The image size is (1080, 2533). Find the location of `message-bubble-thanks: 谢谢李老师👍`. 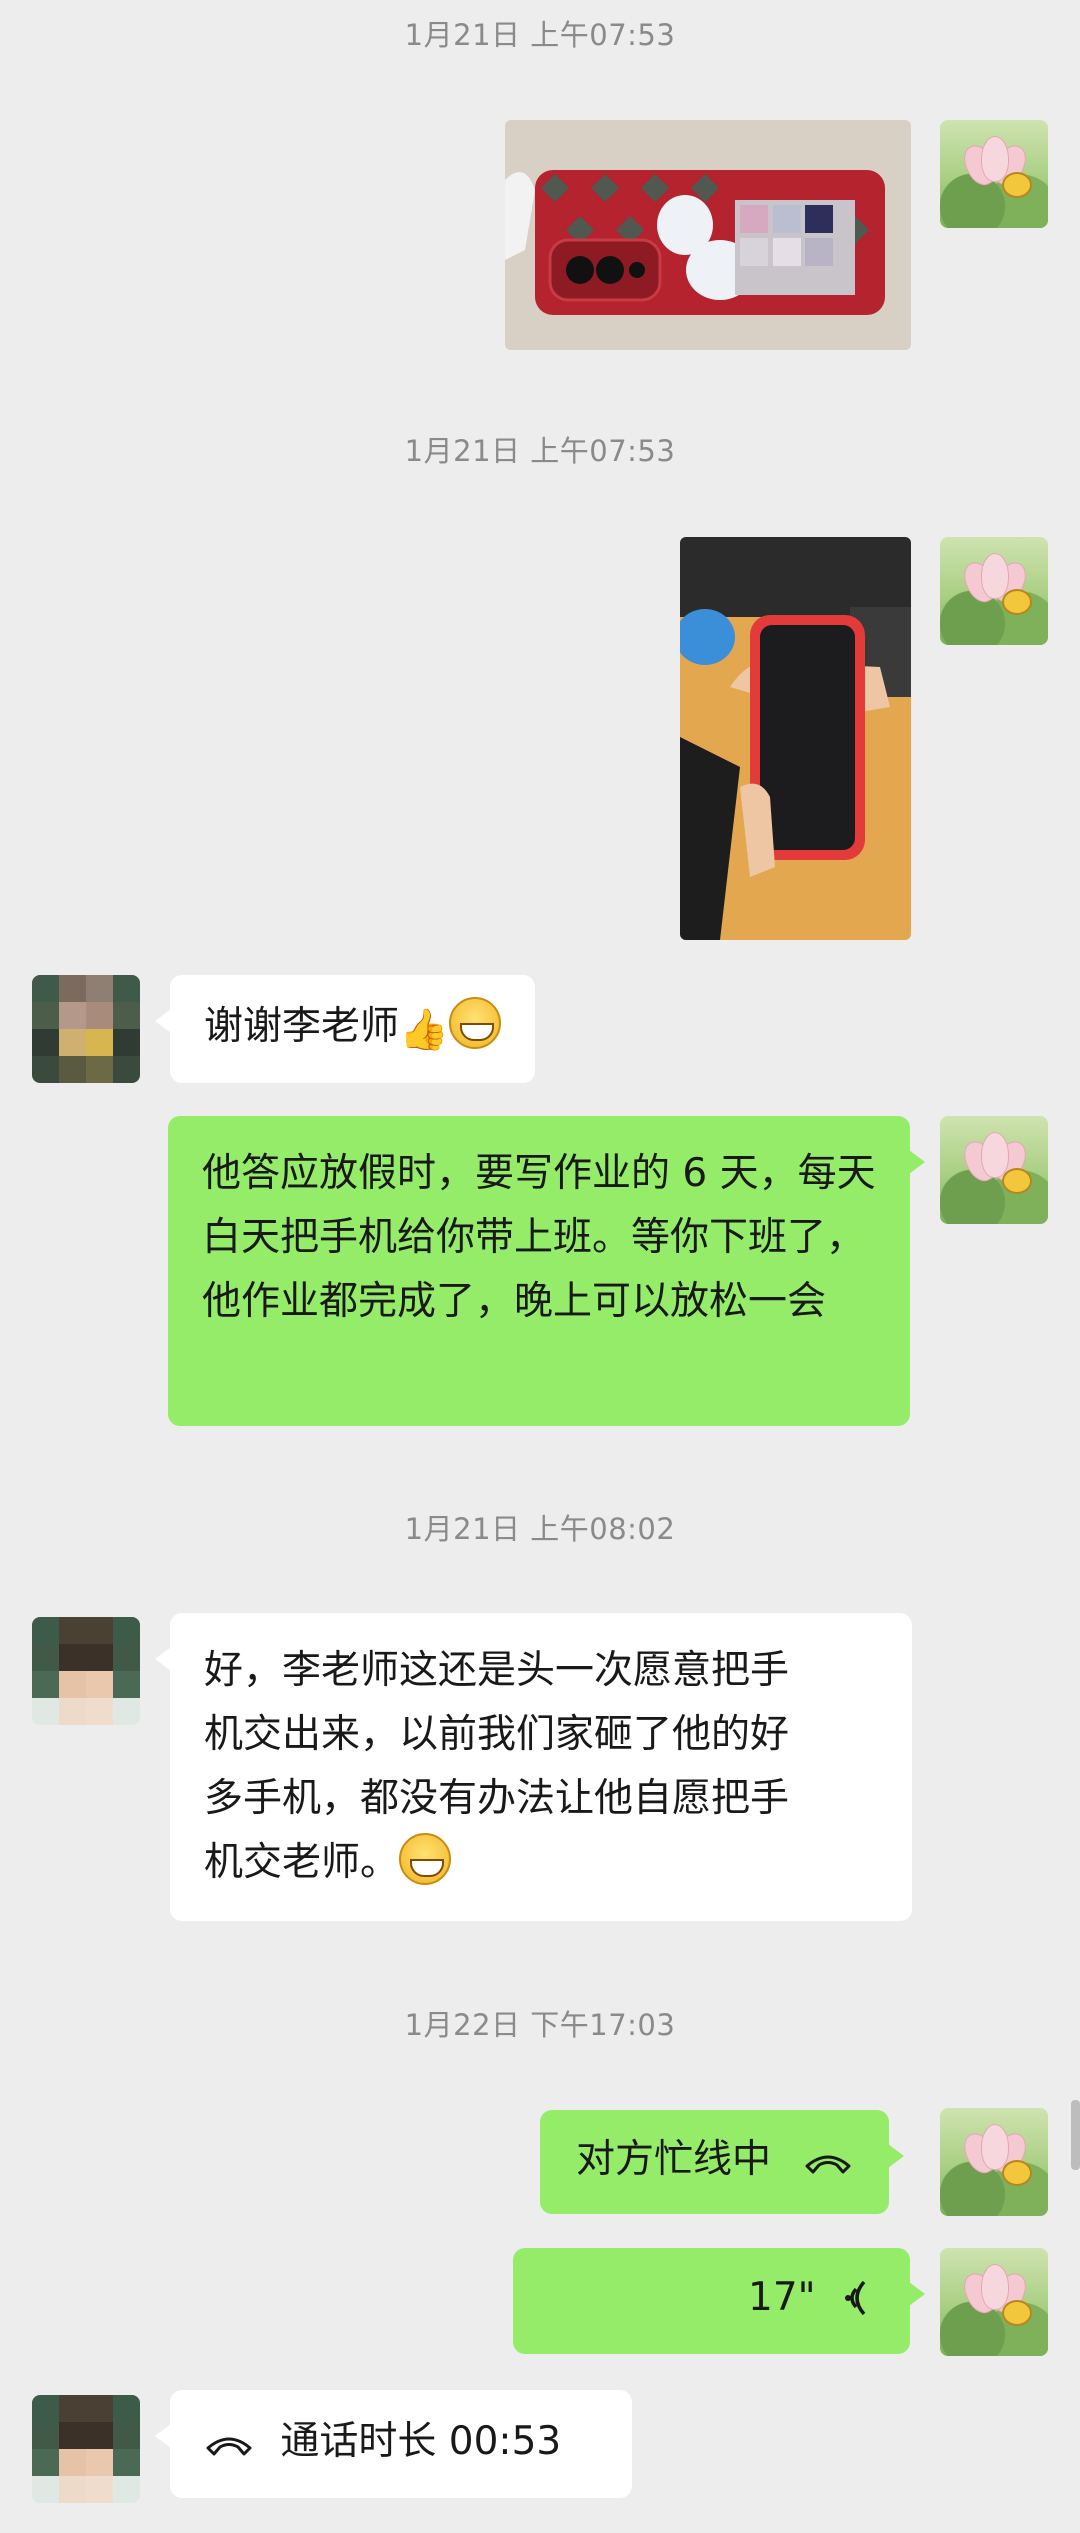

message-bubble-thanks: 谢谢李老师👍 is located at coordinates (345, 1029).